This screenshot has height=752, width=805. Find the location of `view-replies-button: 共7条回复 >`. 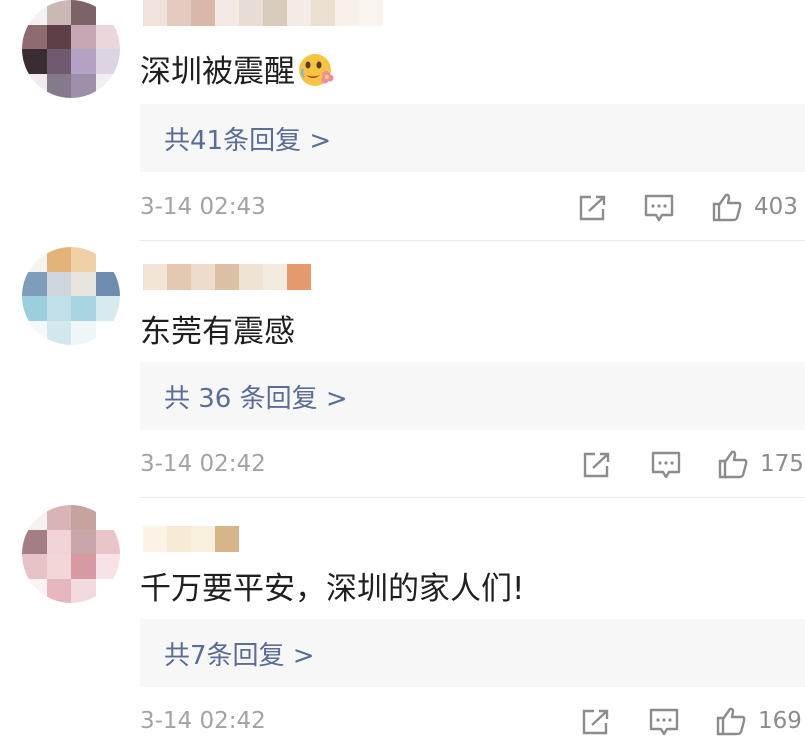

view-replies-button: 共7条回复 > is located at coordinates (472, 653).